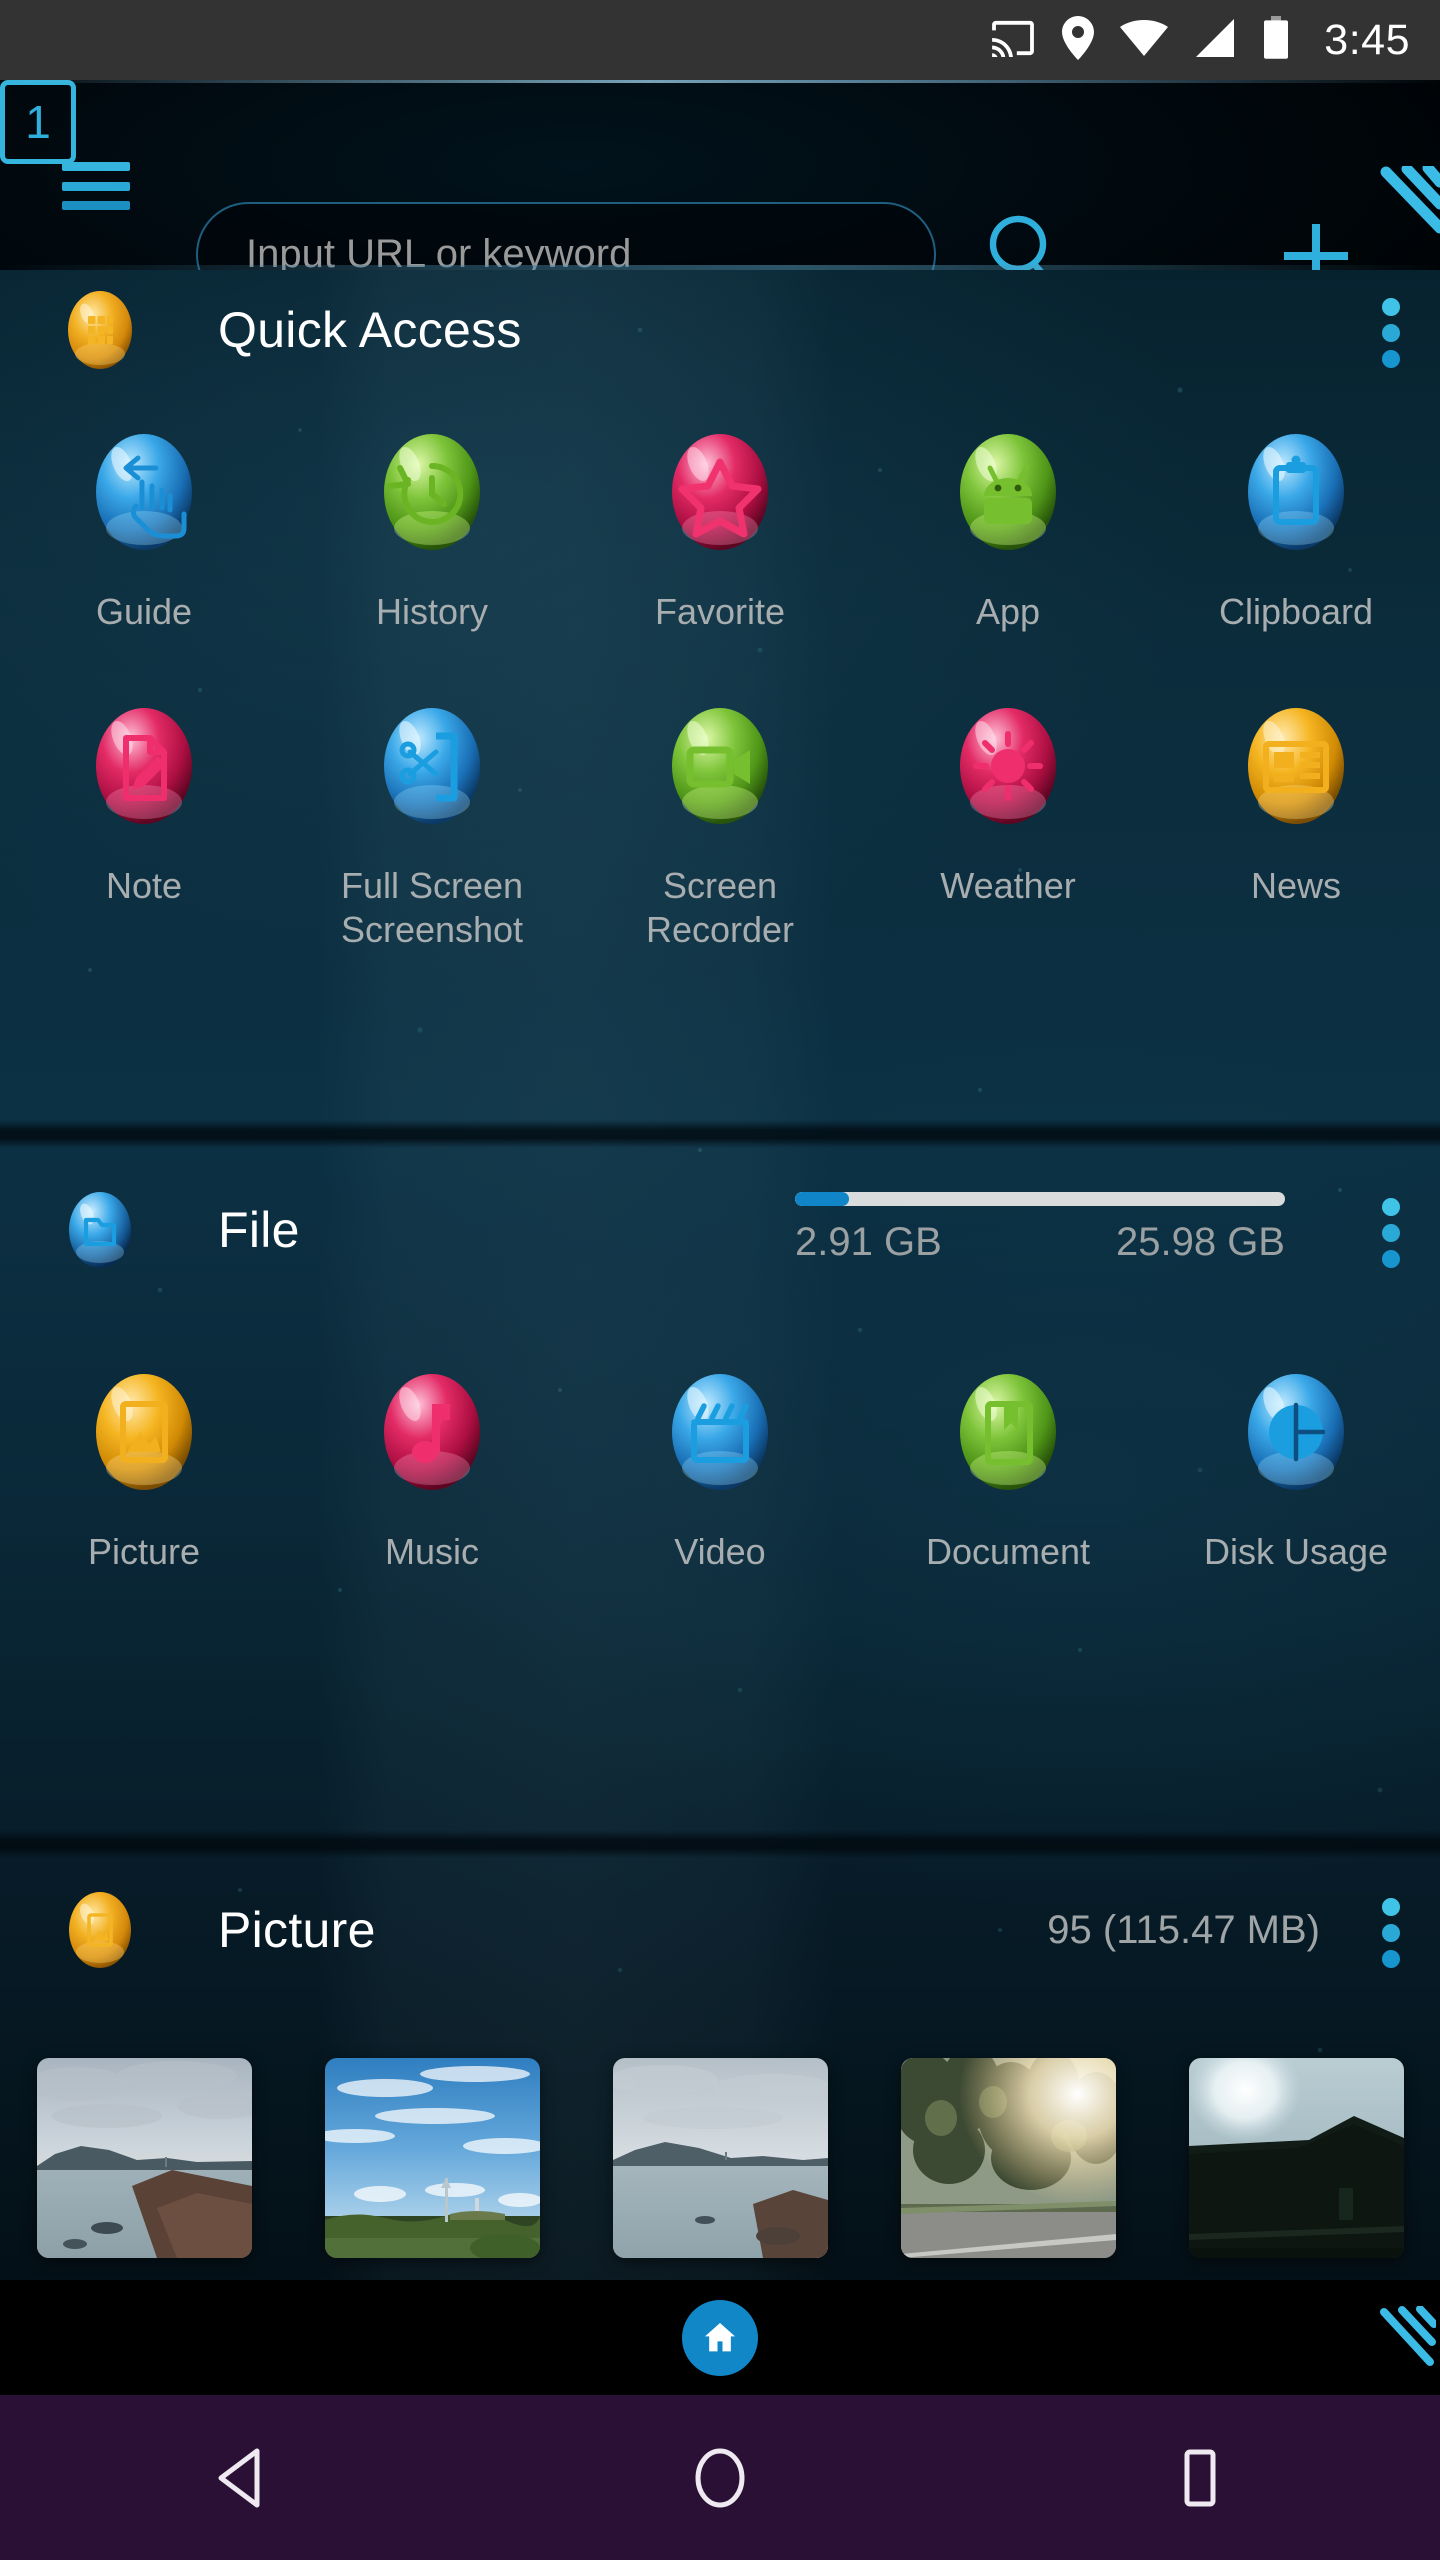  Describe the element at coordinates (1008, 768) in the screenshot. I see `sun-icon` at that location.